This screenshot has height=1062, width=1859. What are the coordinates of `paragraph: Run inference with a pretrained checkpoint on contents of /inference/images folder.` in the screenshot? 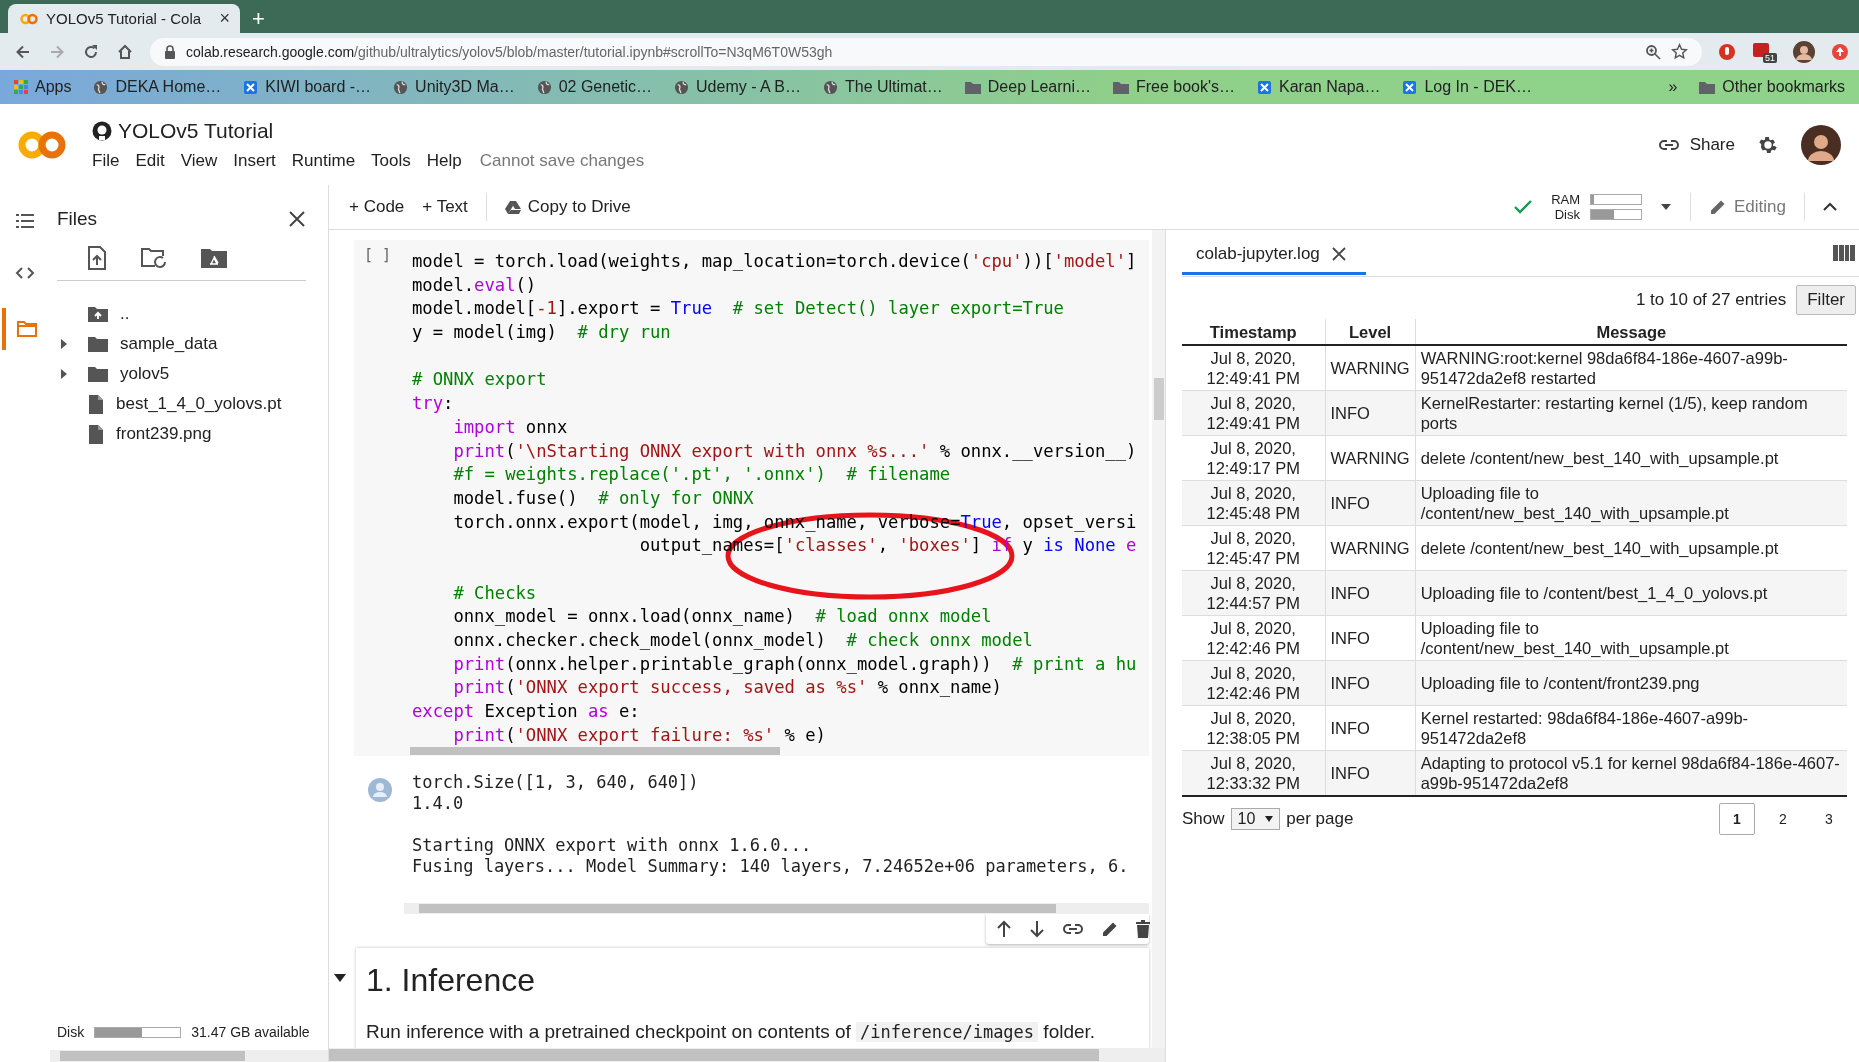 It's located at (731, 1032).